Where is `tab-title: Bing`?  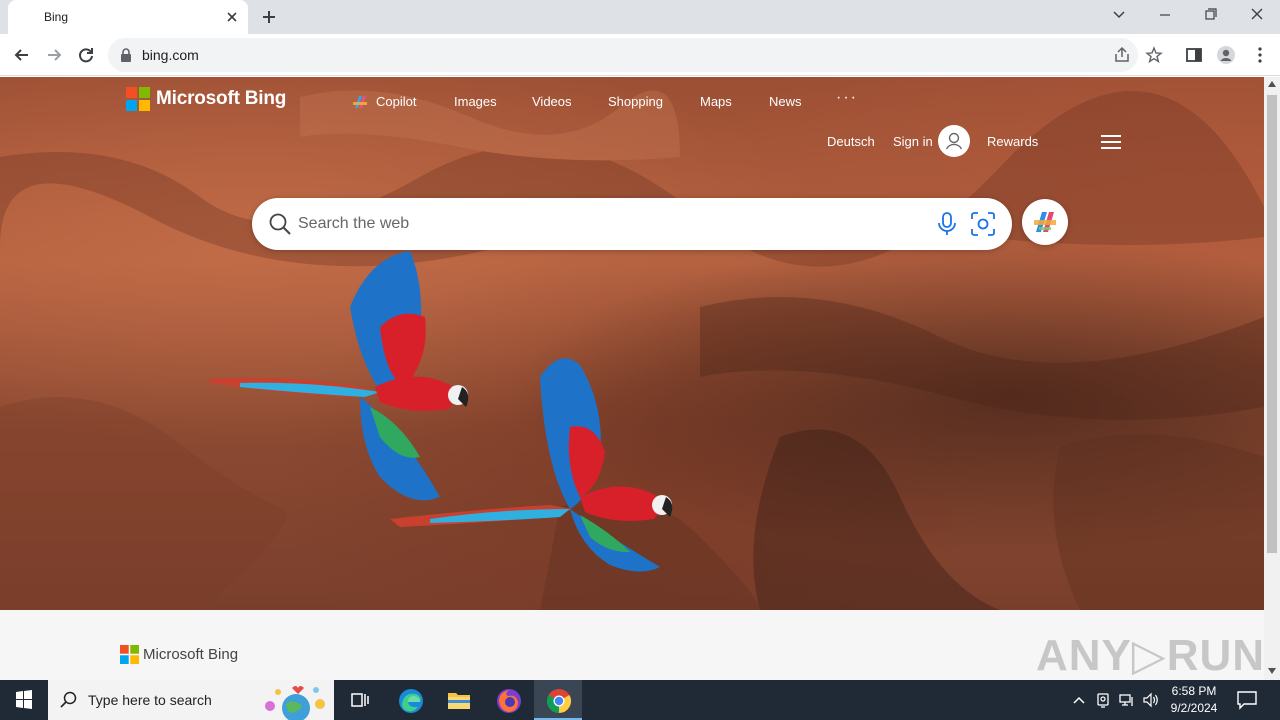 tab-title: Bing is located at coordinates (56, 17).